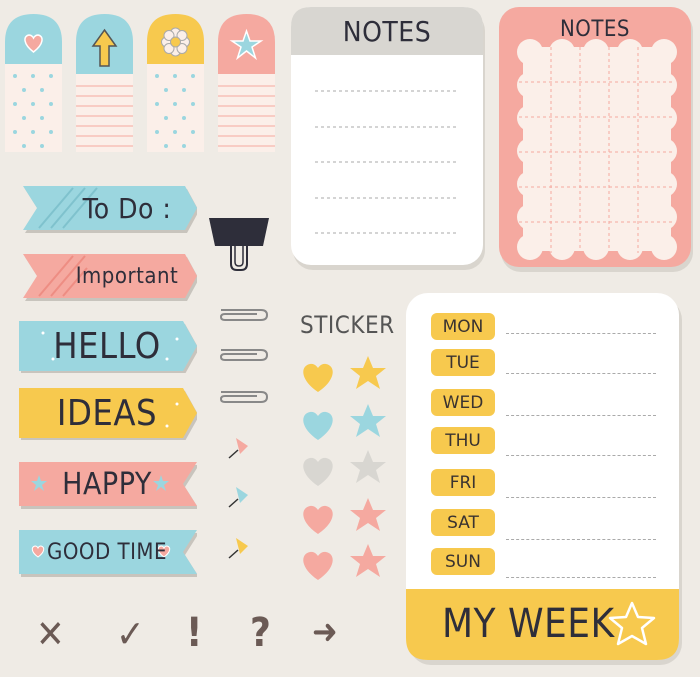  Describe the element at coordinates (325, 632) in the screenshot. I see `arrow-right-icon: ➜` at that location.